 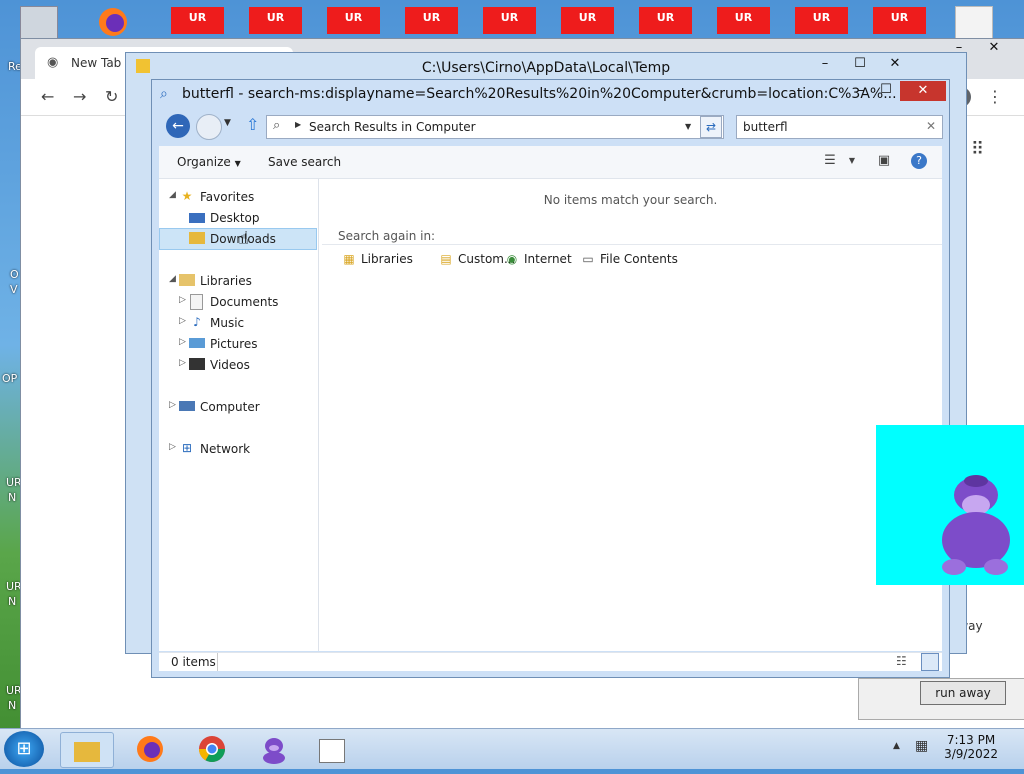 I want to click on forward-button, so click(x=209, y=127).